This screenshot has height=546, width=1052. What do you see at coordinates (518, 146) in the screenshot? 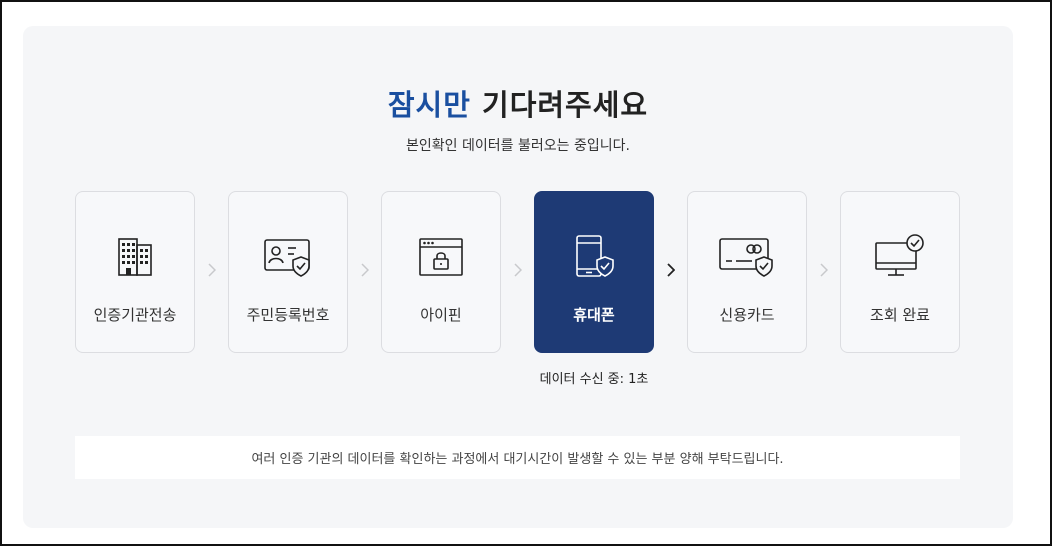
I see `page-subtitle: 본인확인 데이터를 불러오는 중입니다.` at bounding box center [518, 146].